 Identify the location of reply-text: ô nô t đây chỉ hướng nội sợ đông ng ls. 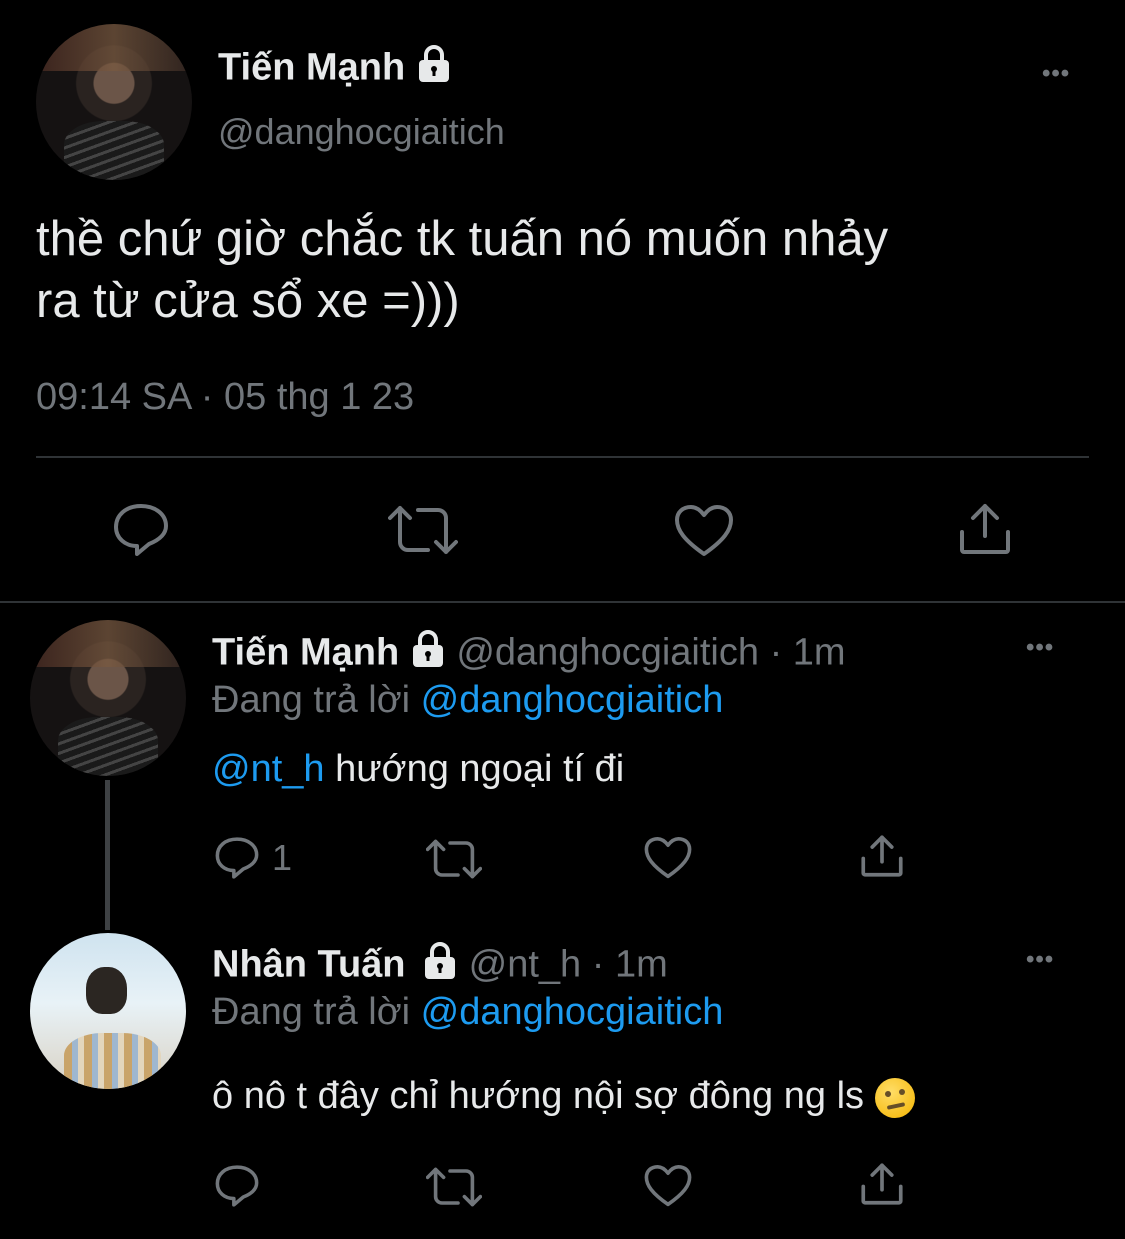
(563, 1096).